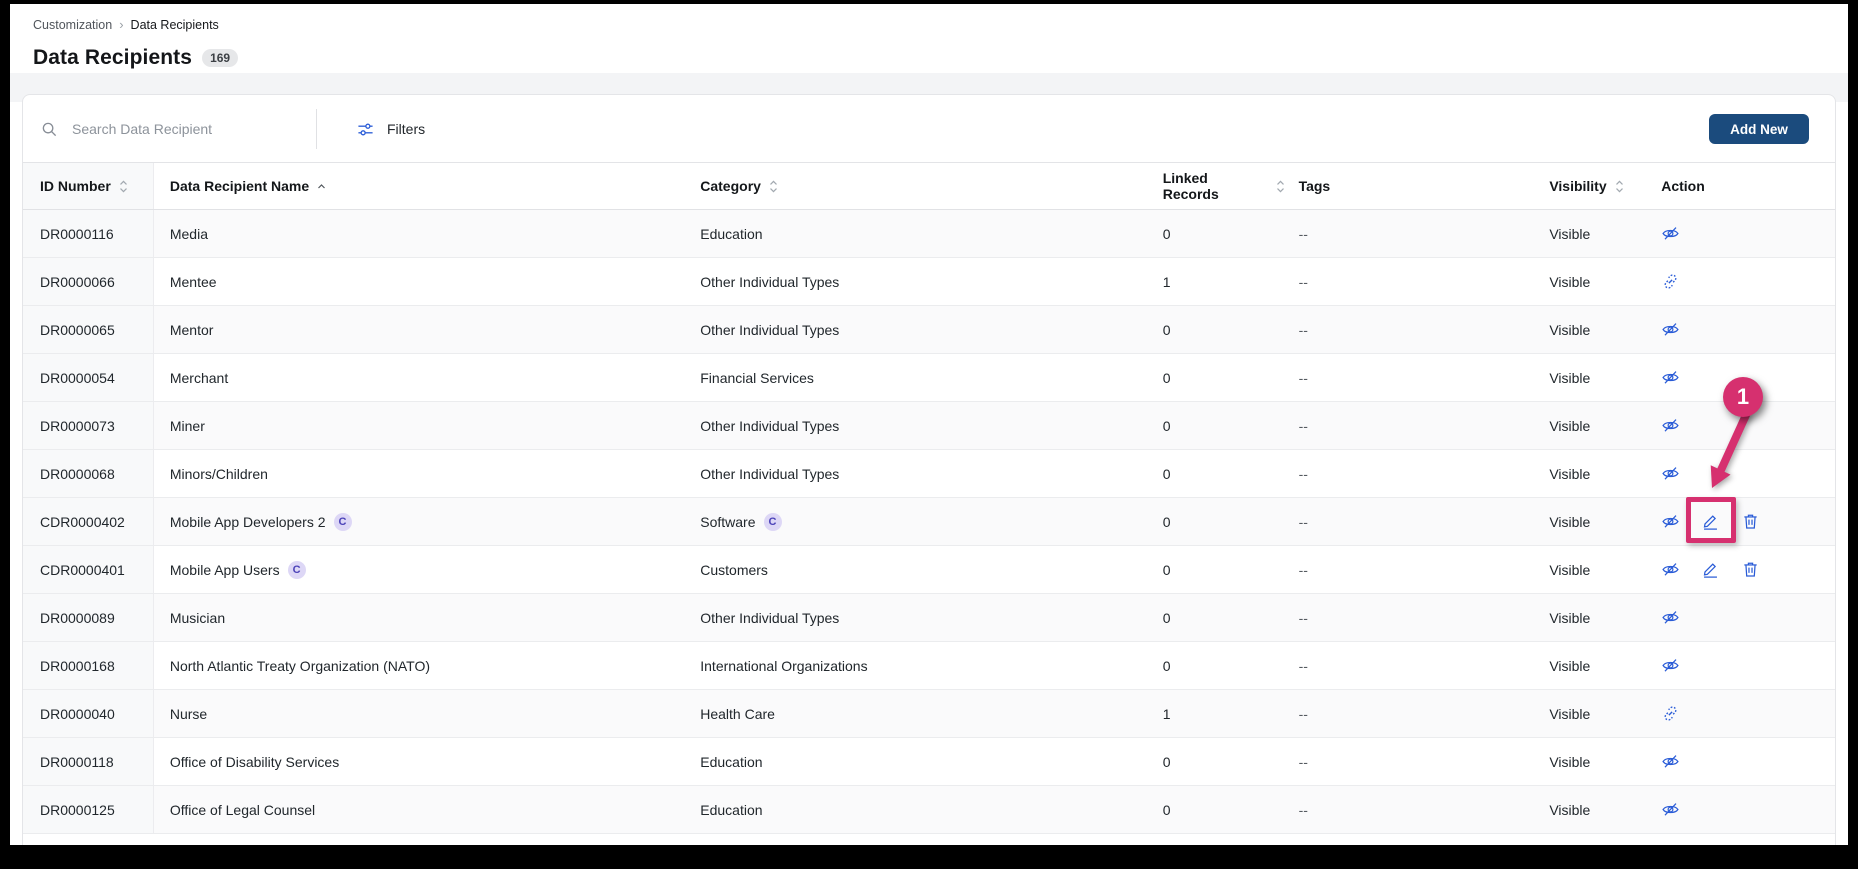  Describe the element at coordinates (1759, 129) in the screenshot. I see `add-new-button: Add New` at that location.